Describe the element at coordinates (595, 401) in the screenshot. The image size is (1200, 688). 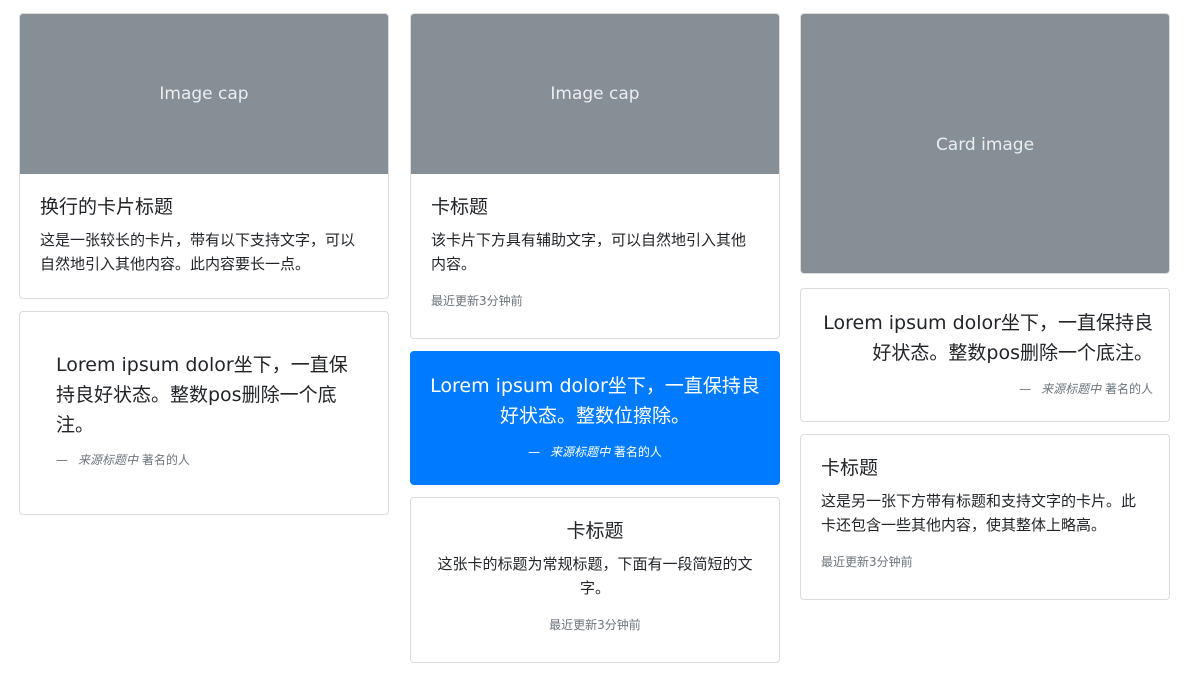
I see `quote-text: Lorem ipsum dolor坐下，一直保持良好状态。整数位擦除。` at that location.